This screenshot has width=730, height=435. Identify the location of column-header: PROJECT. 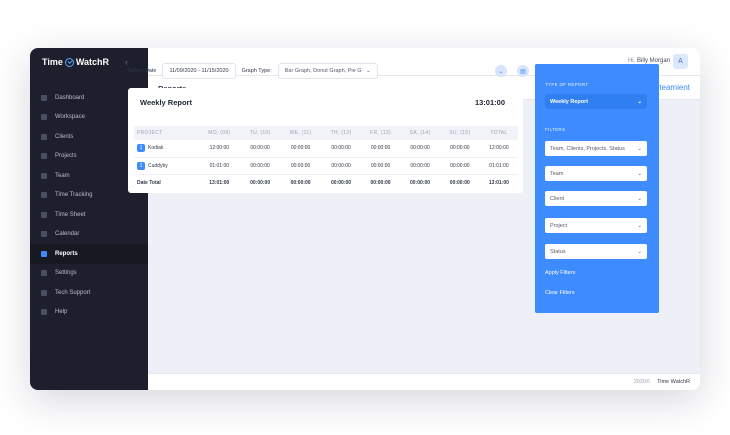
(166, 133).